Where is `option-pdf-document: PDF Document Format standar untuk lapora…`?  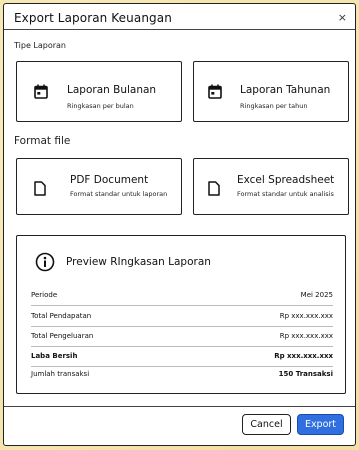 option-pdf-document: PDF Document Format standar untuk lapora… is located at coordinates (99, 186).